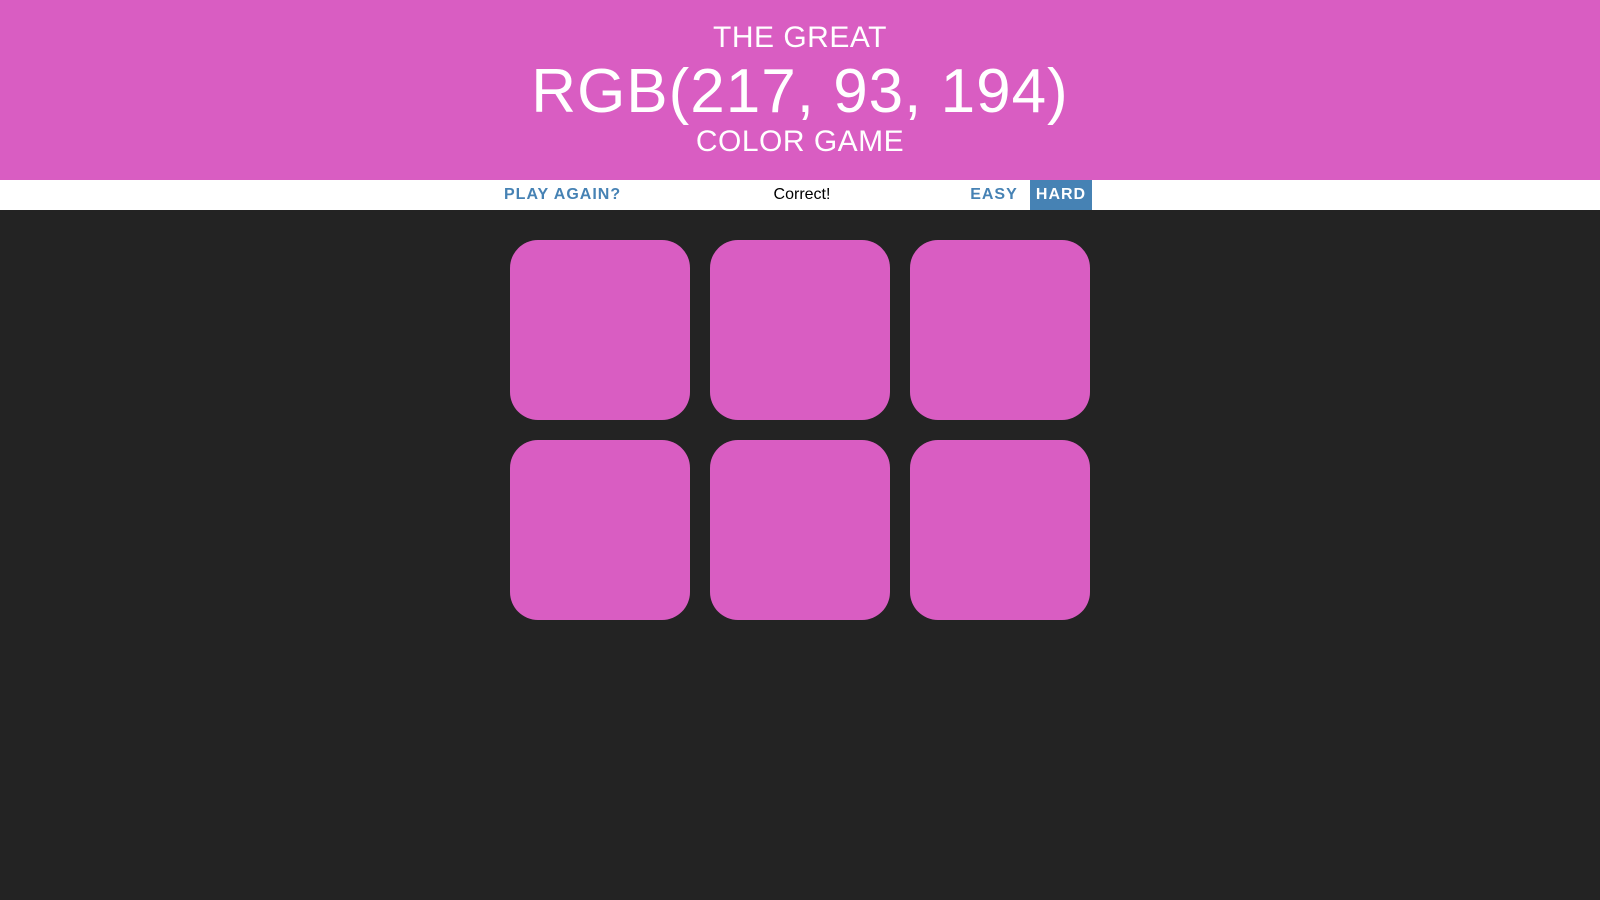  Describe the element at coordinates (800, 141) in the screenshot. I see `header-title-bottom: COLOR GAME` at that location.